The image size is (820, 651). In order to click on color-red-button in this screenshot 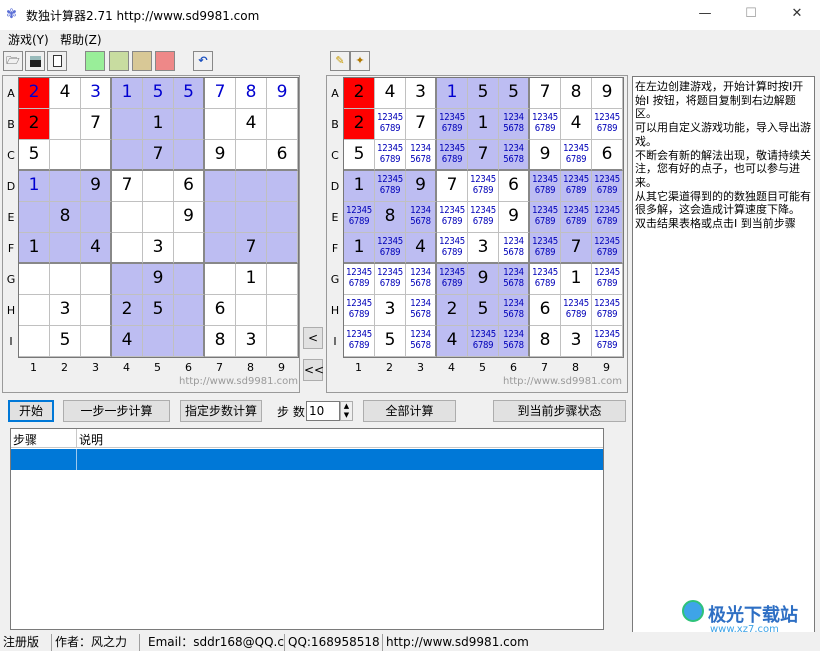, I will do `click(165, 61)`.